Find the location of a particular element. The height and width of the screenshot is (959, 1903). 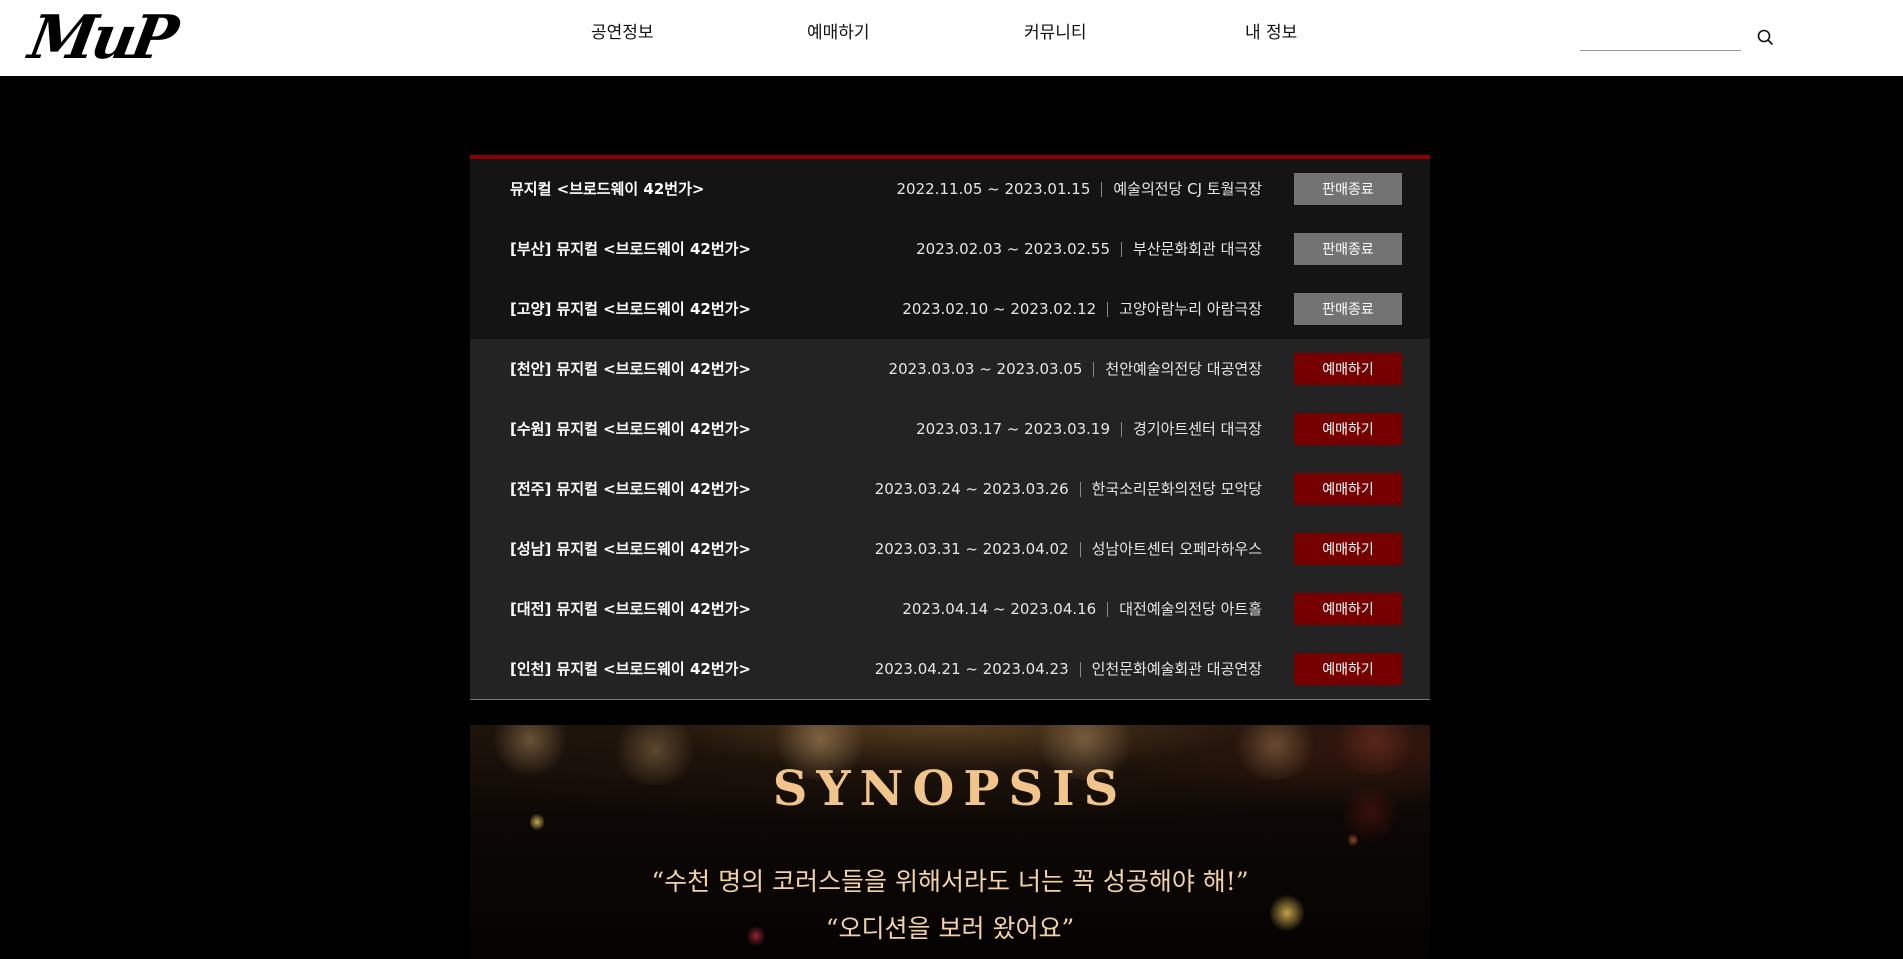

schedule-row-info: 2023.04.14 ~ 2023.04.16 대전예술의전당 아트홀 is located at coordinates (1082, 609).